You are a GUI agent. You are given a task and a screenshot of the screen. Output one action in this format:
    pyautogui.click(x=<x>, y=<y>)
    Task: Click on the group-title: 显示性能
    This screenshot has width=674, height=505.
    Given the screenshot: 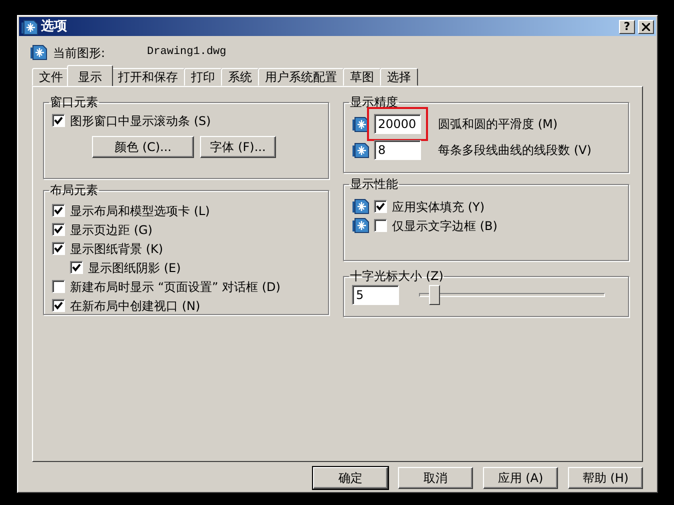 What is the action you would take?
    pyautogui.click(x=374, y=184)
    